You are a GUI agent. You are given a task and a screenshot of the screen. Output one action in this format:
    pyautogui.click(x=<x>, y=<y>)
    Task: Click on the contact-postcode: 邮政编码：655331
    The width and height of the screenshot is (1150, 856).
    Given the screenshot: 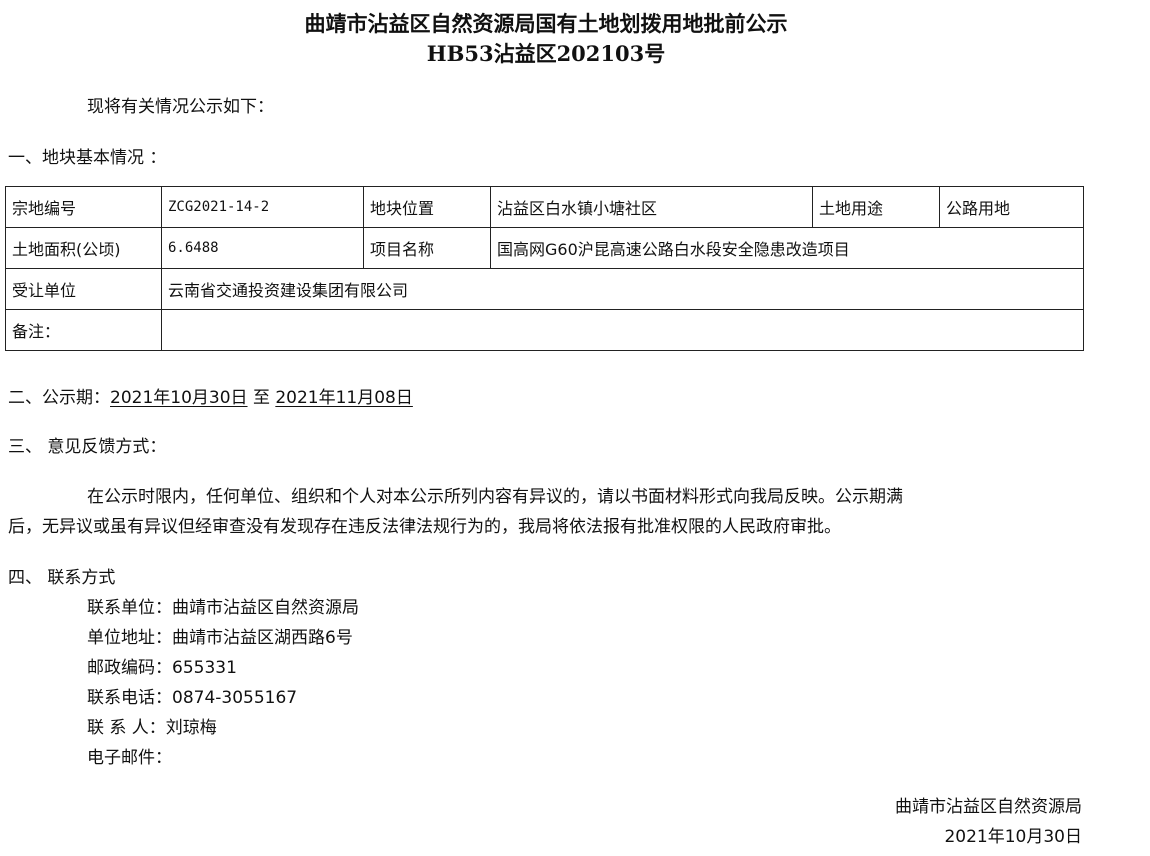 What is the action you would take?
    pyautogui.click(x=162, y=668)
    